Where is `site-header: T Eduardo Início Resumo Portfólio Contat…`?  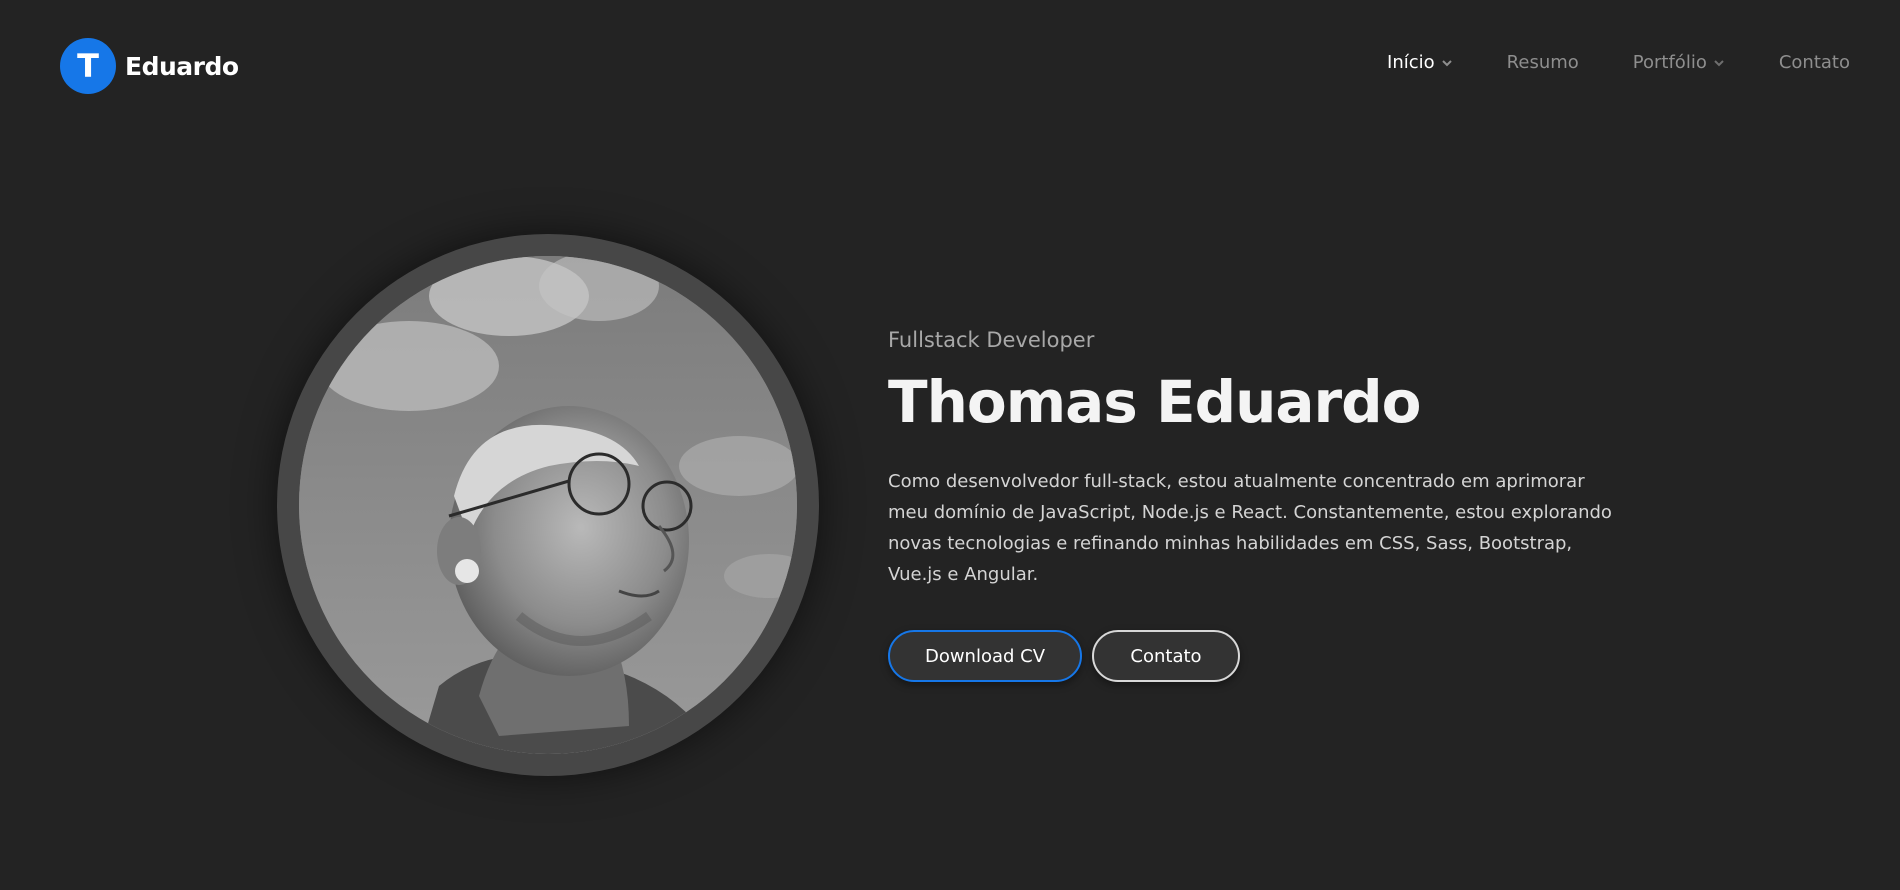
site-header: T Eduardo Início Resumo Portfólio Contat… is located at coordinates (950, 66).